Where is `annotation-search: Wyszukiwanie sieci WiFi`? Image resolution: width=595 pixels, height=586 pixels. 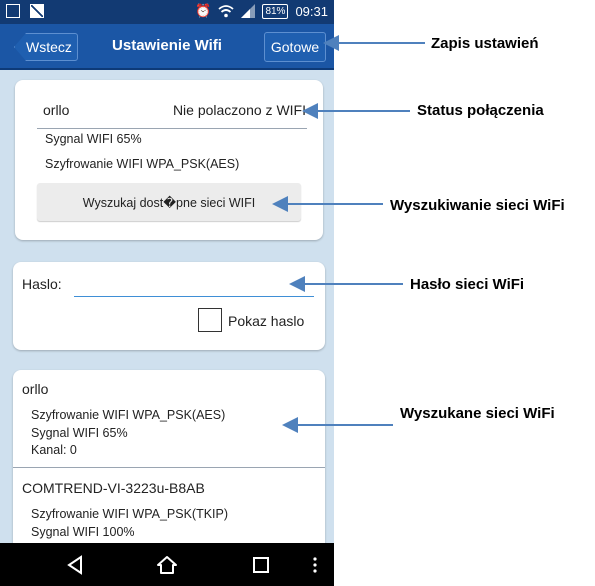
annotation-search: Wyszukiwanie sieci WiFi is located at coordinates (477, 205).